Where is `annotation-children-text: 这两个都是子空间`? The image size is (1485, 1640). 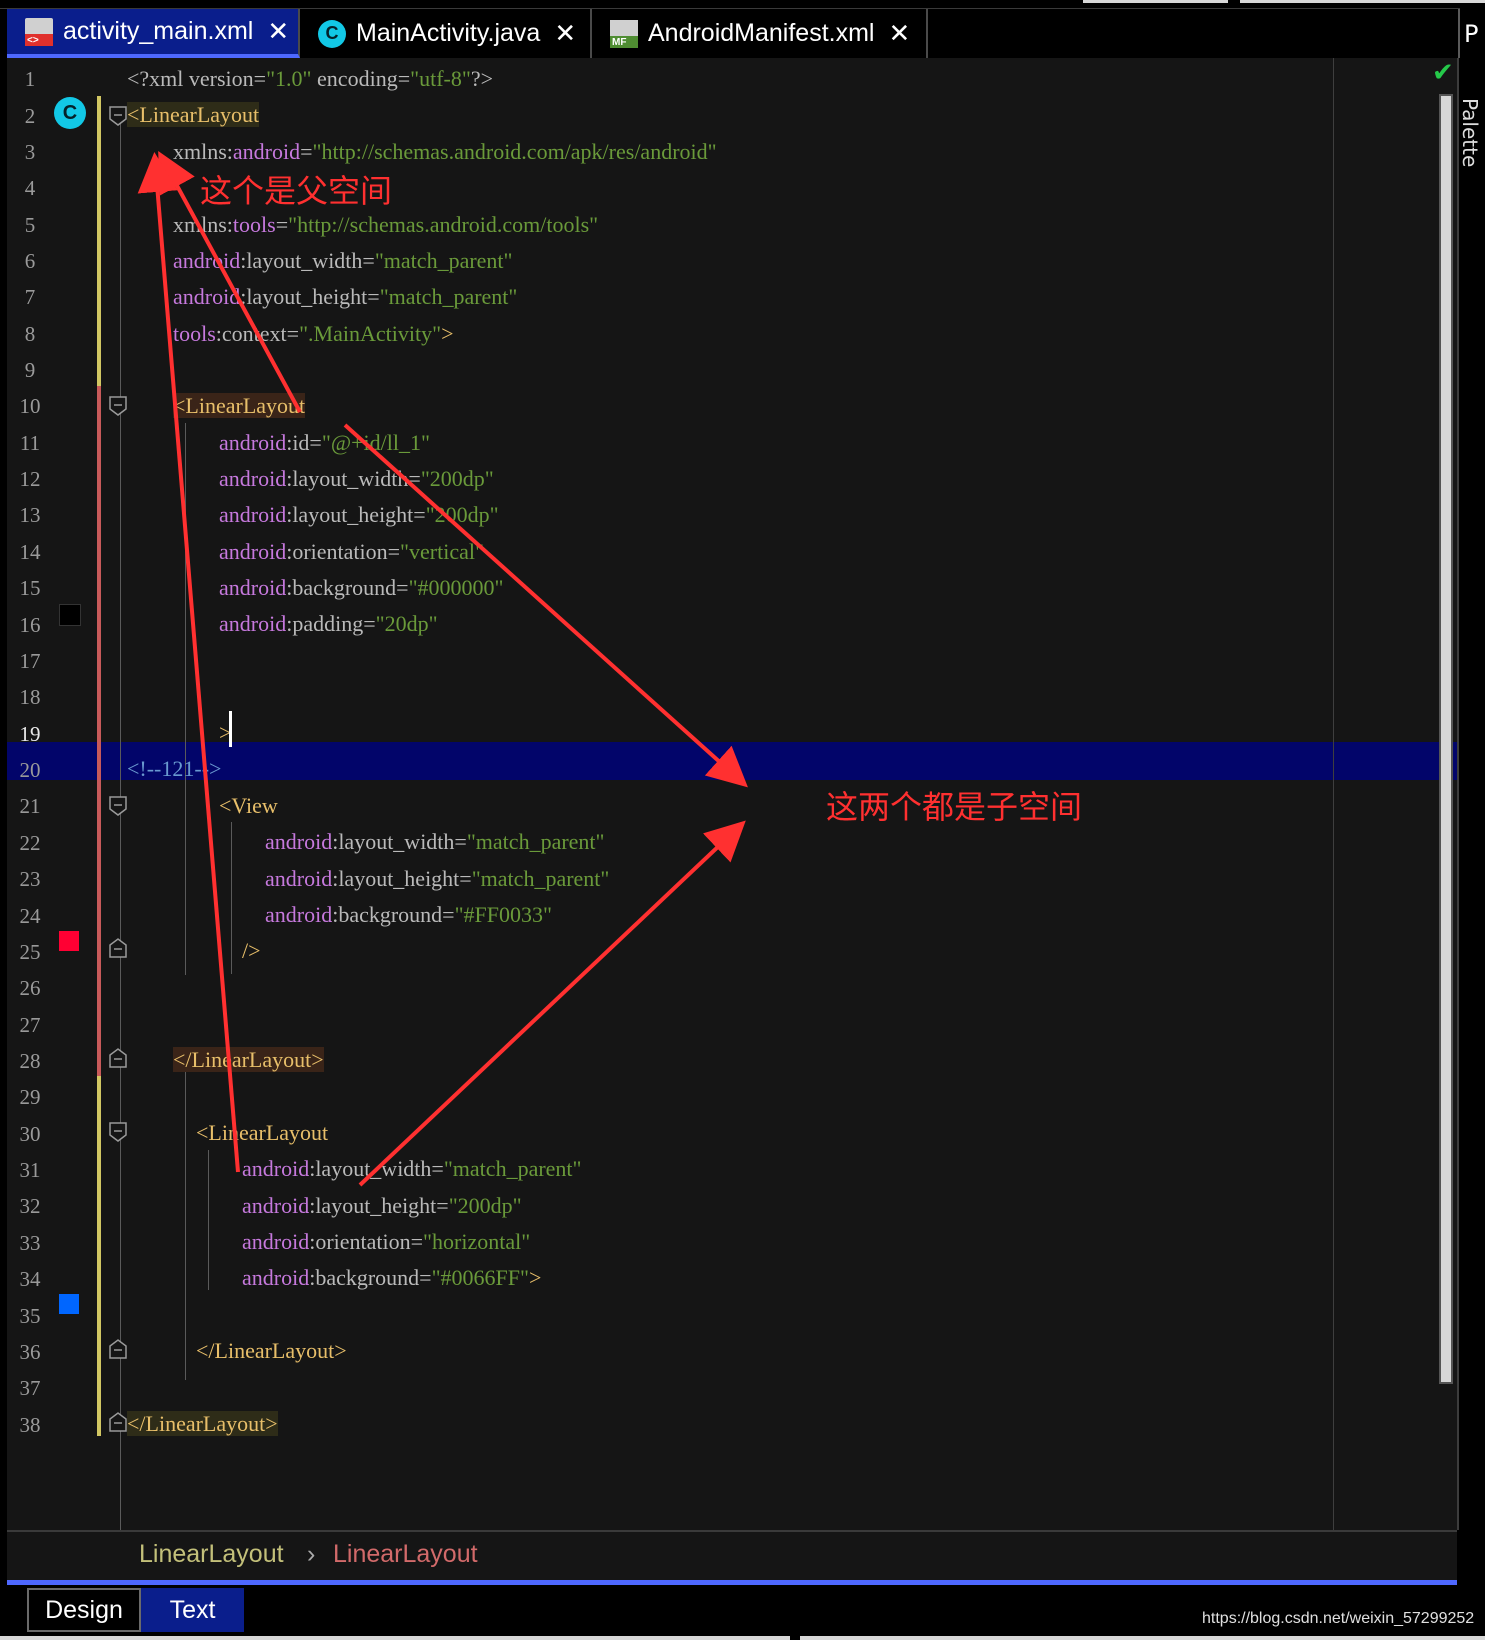 annotation-children-text: 这两个都是子空间 is located at coordinates (954, 807).